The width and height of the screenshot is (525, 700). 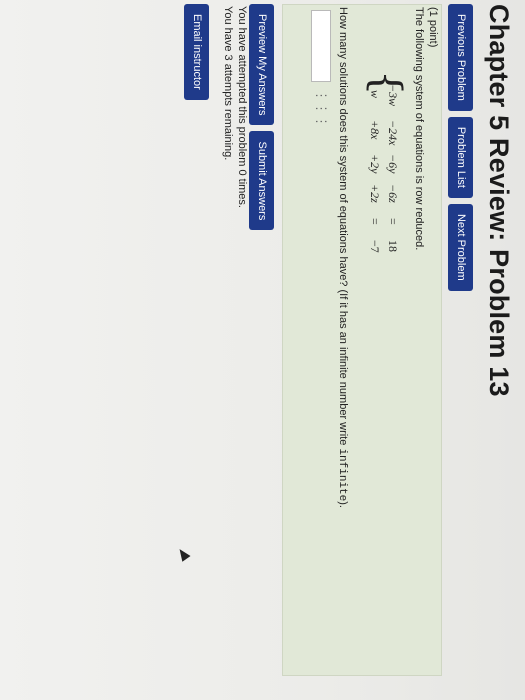 I want to click on problem-list-button: Problem List, so click(x=460, y=157).